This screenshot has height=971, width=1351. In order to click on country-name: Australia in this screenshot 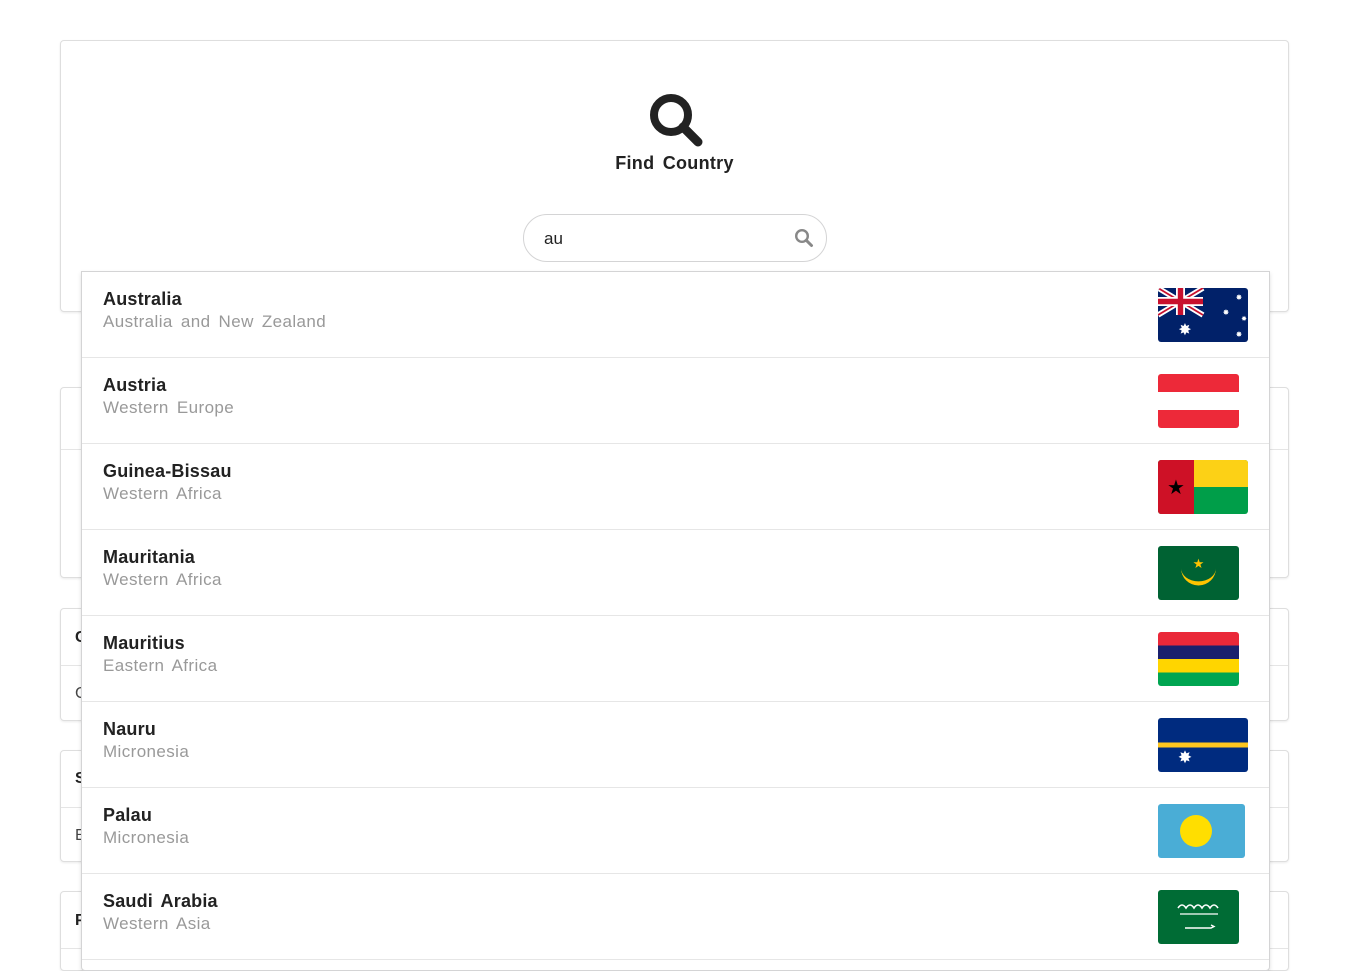, I will do `click(142, 299)`.